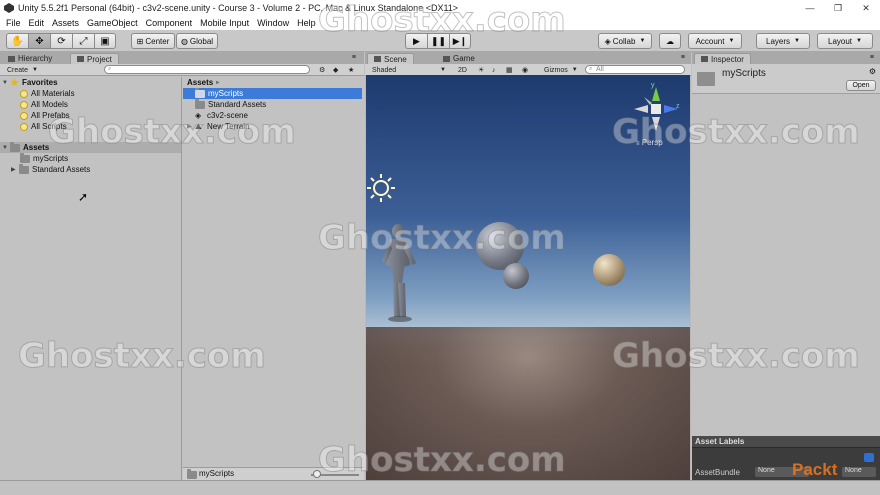 The height and width of the screenshot is (495, 880). Describe the element at coordinates (30, 58) in the screenshot. I see `tab-hierarchy: Hierarchy` at that location.